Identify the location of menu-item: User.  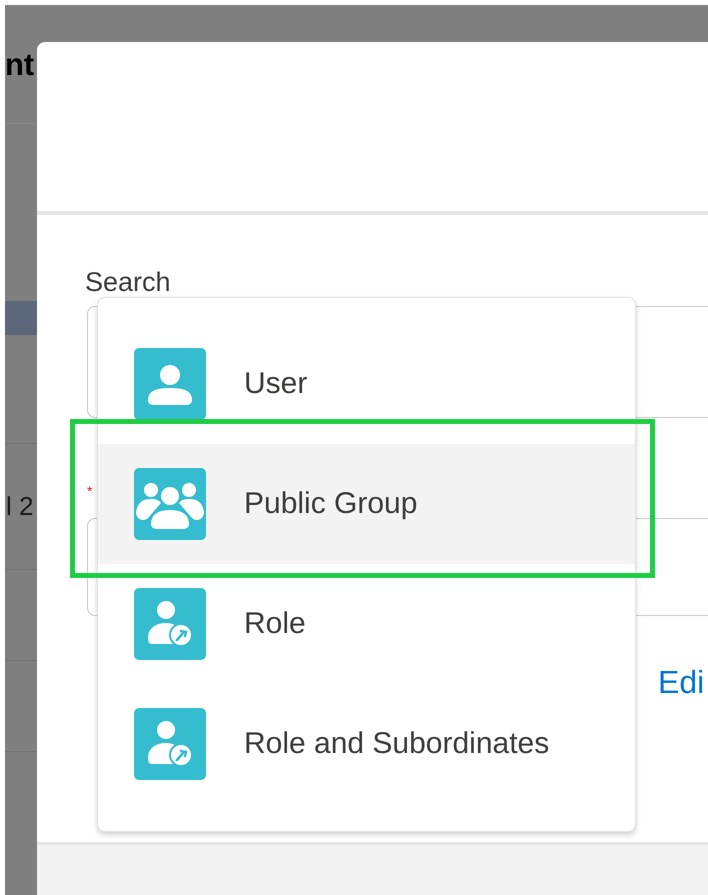
(366, 384).